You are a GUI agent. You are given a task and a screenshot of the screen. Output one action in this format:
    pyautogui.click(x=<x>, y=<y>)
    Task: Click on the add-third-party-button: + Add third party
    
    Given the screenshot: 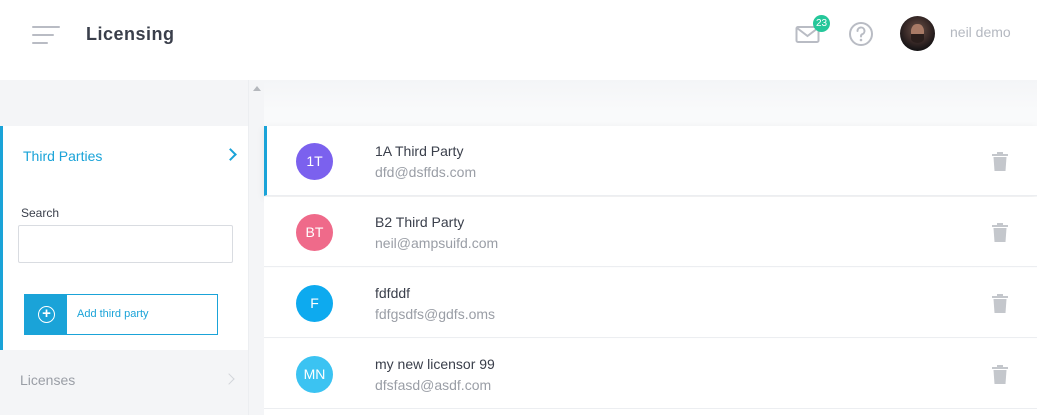 What is the action you would take?
    pyautogui.click(x=121, y=314)
    